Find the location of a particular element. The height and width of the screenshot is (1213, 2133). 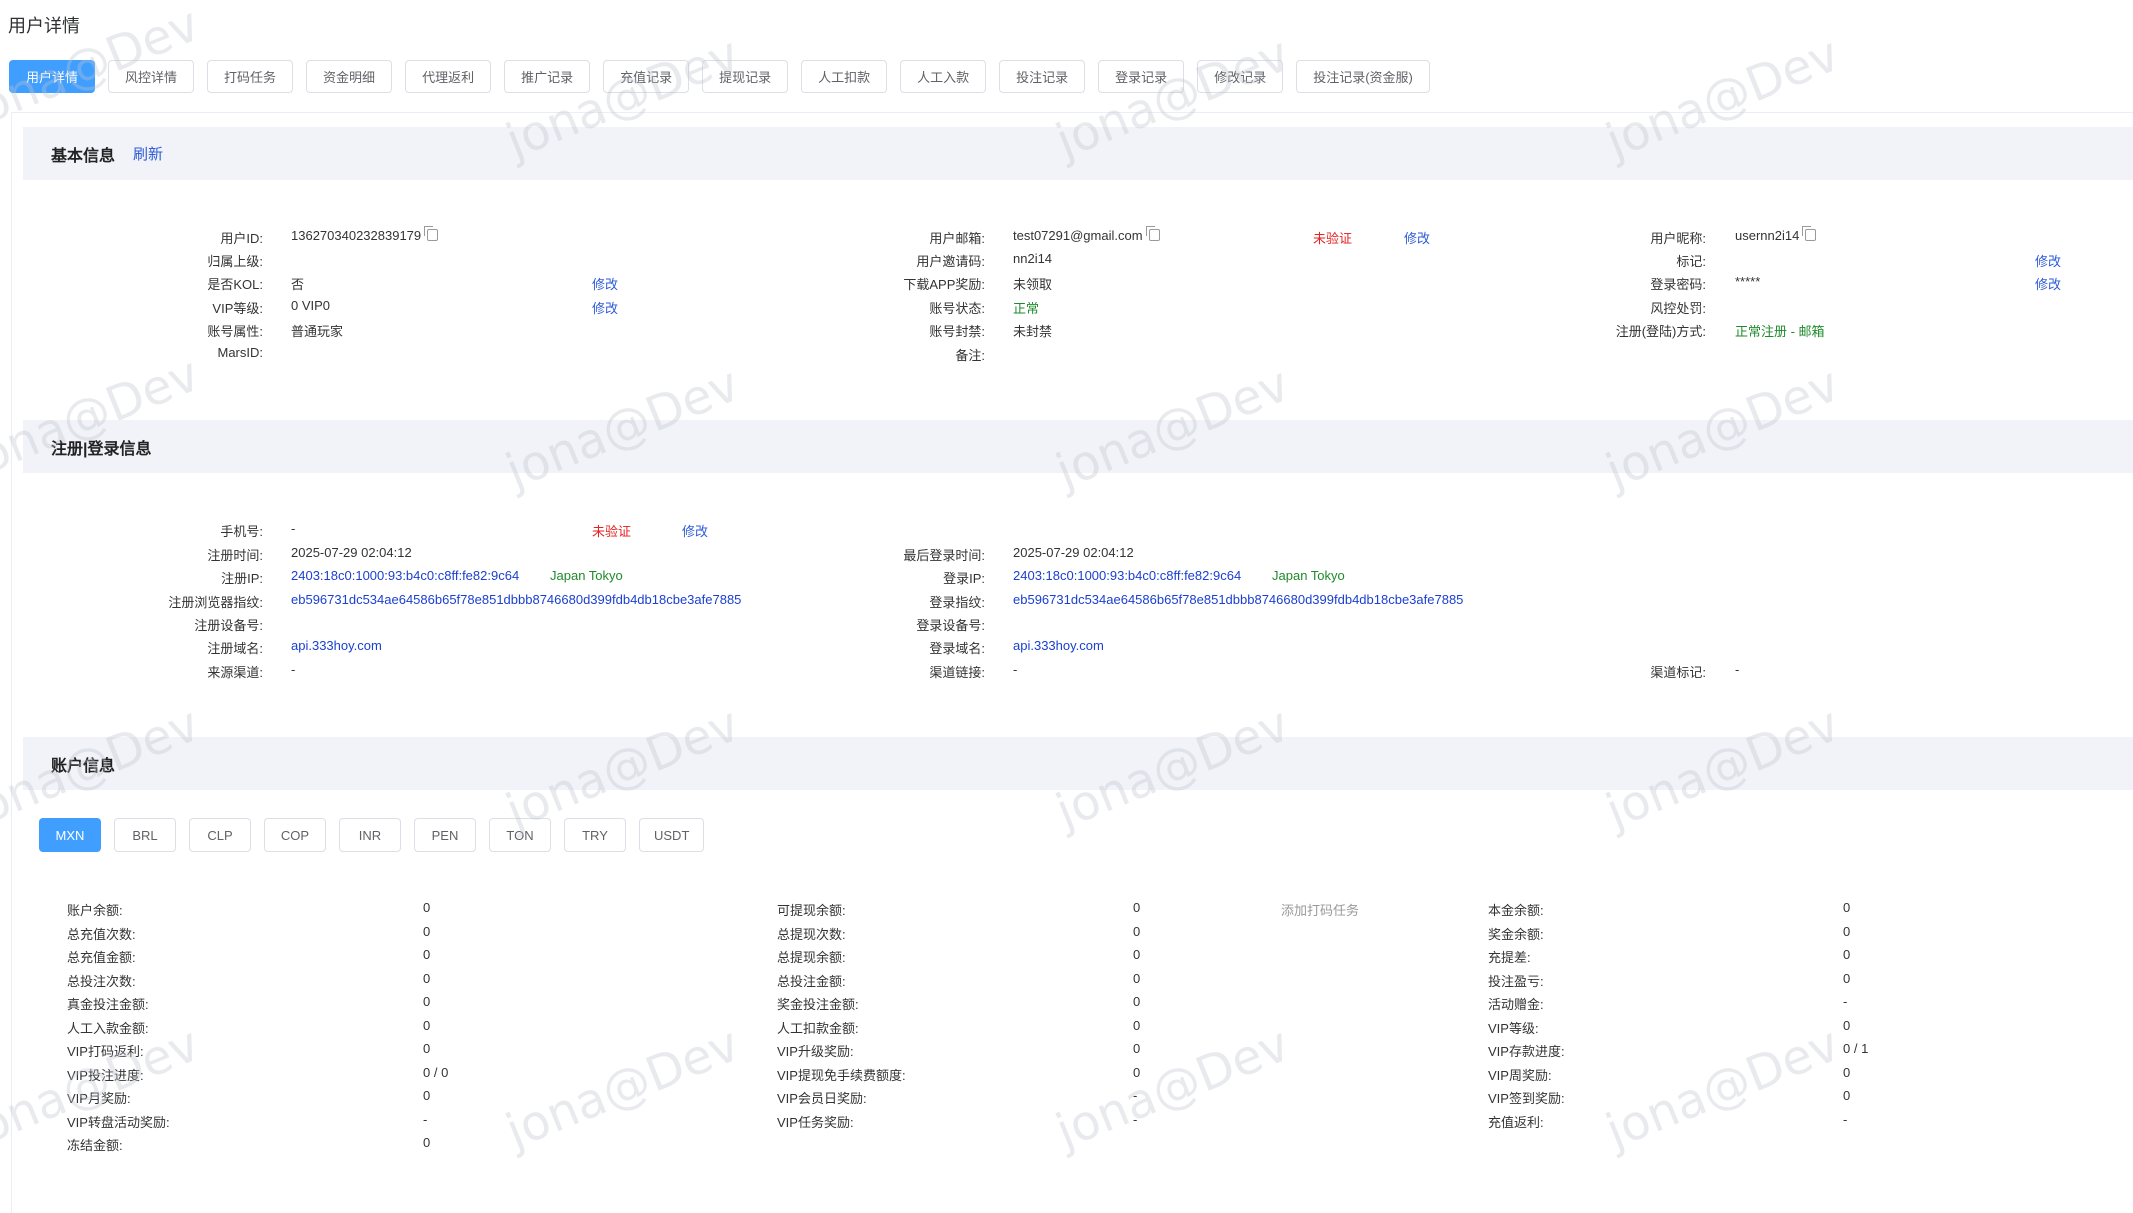

kol-edit-link: 修改 is located at coordinates (605, 283).